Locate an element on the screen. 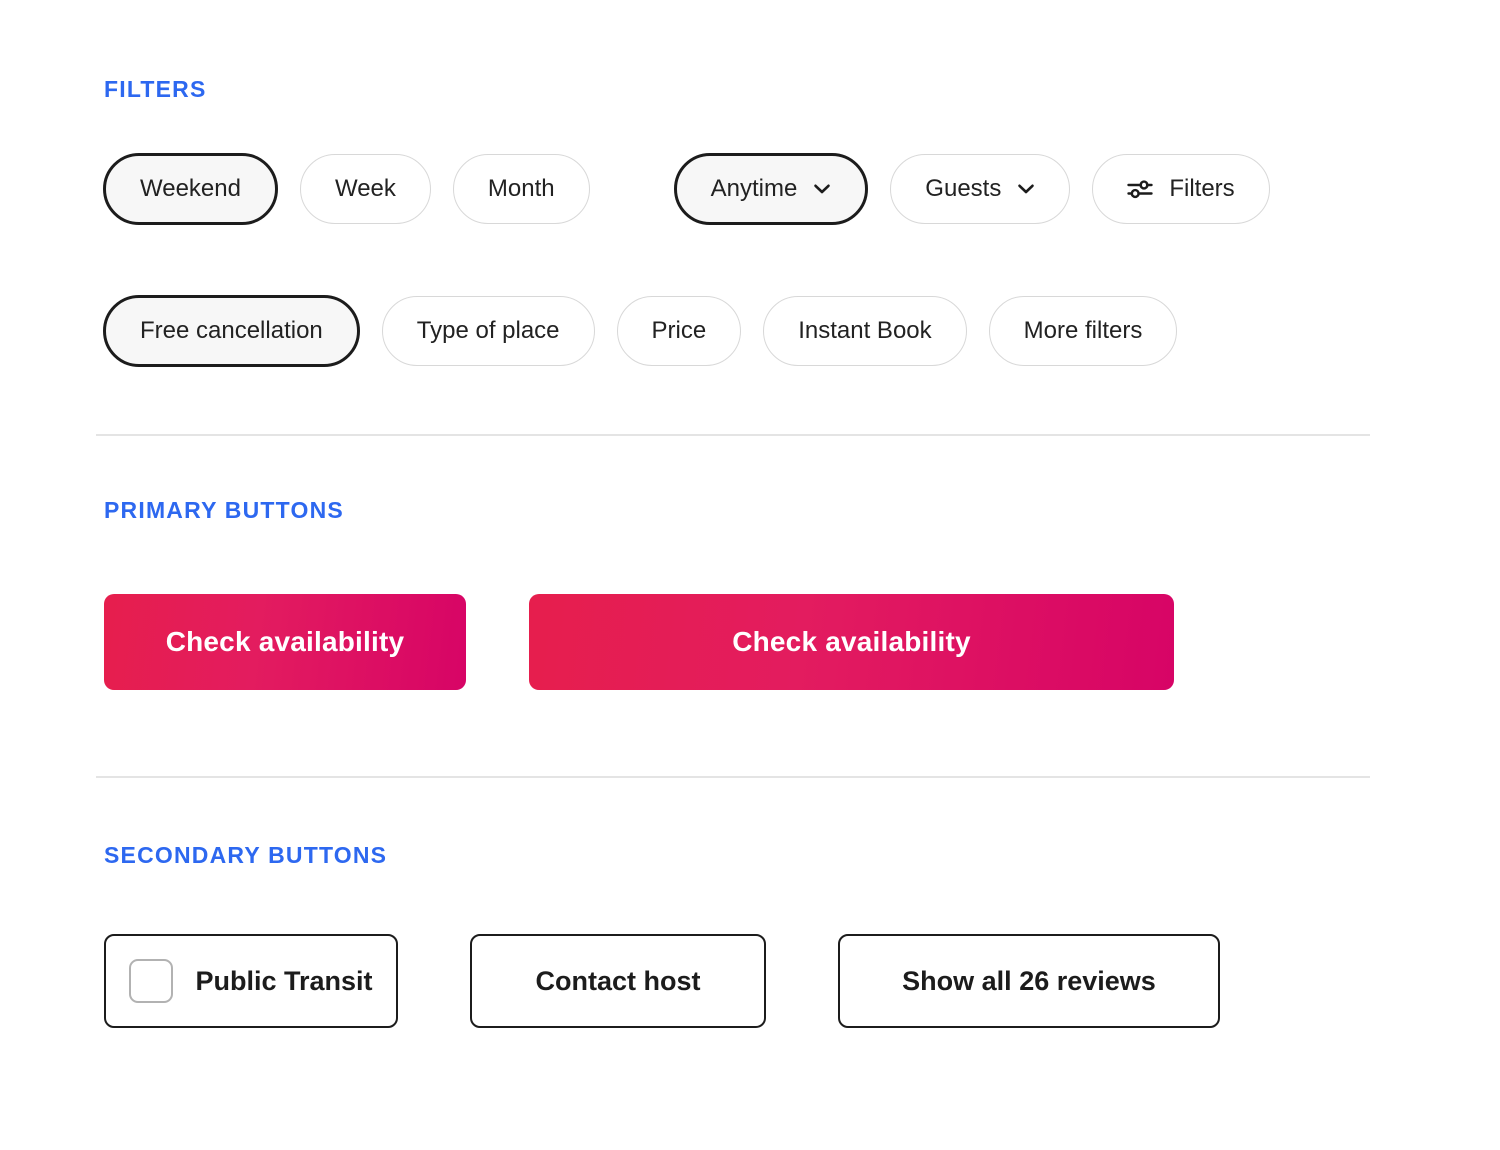 The image size is (1500, 1150). filter-pill-filters: Filters is located at coordinates (1181, 189).